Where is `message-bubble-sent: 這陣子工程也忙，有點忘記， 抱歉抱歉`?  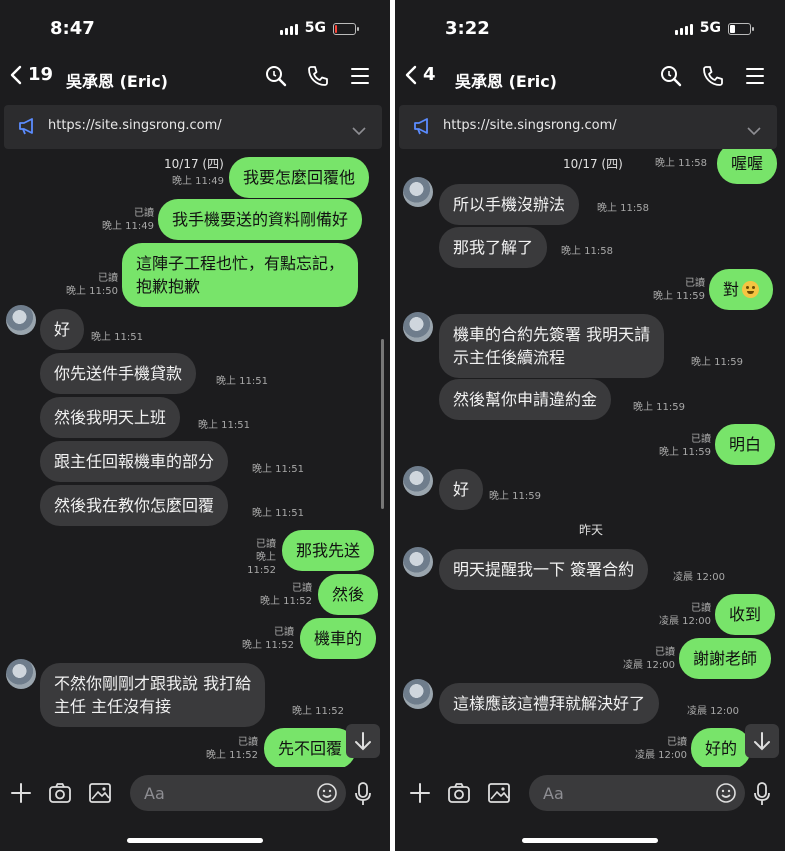
message-bubble-sent: 這陣子工程也忙，有點忘記， 抱歉抱歉 is located at coordinates (240, 275).